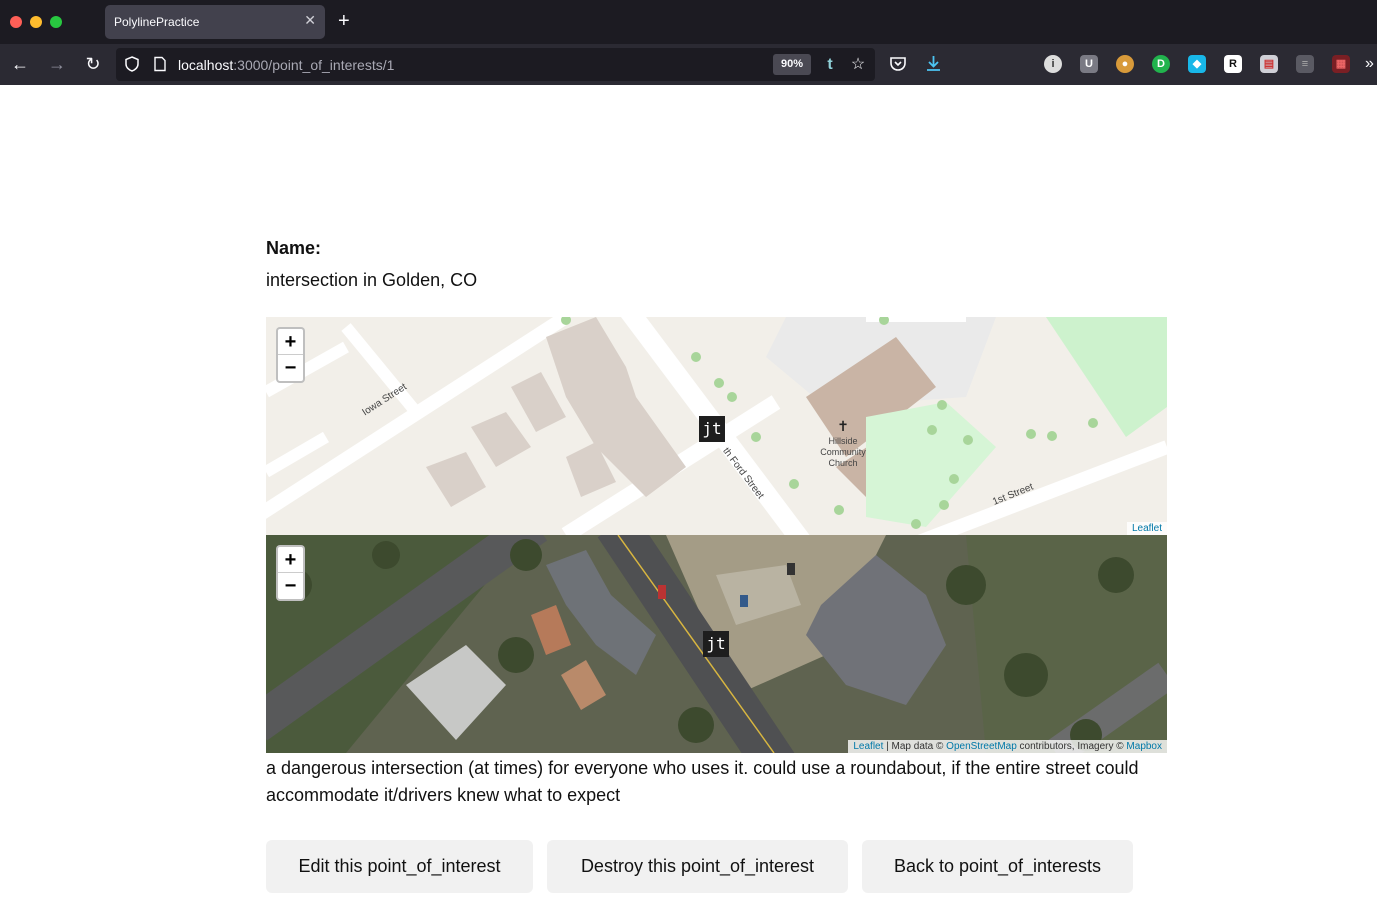 Image resolution: width=1377 pixels, height=898 pixels. I want to click on bookmark-star-icon: ☆, so click(858, 65).